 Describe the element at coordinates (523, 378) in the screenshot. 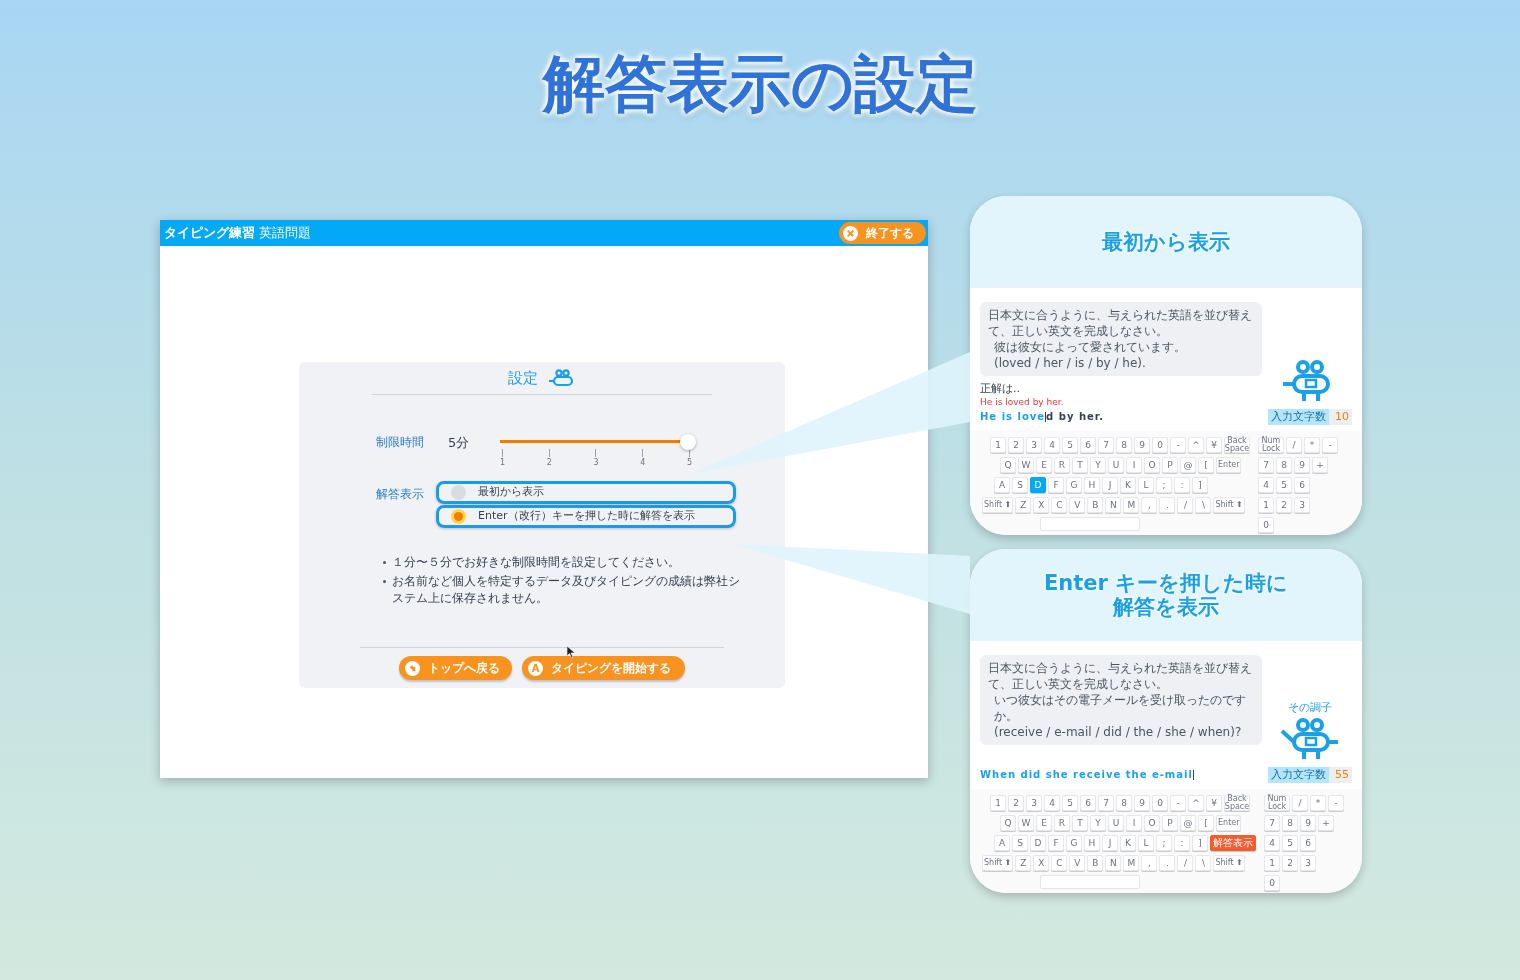

I see `settings-heading: 設定` at that location.